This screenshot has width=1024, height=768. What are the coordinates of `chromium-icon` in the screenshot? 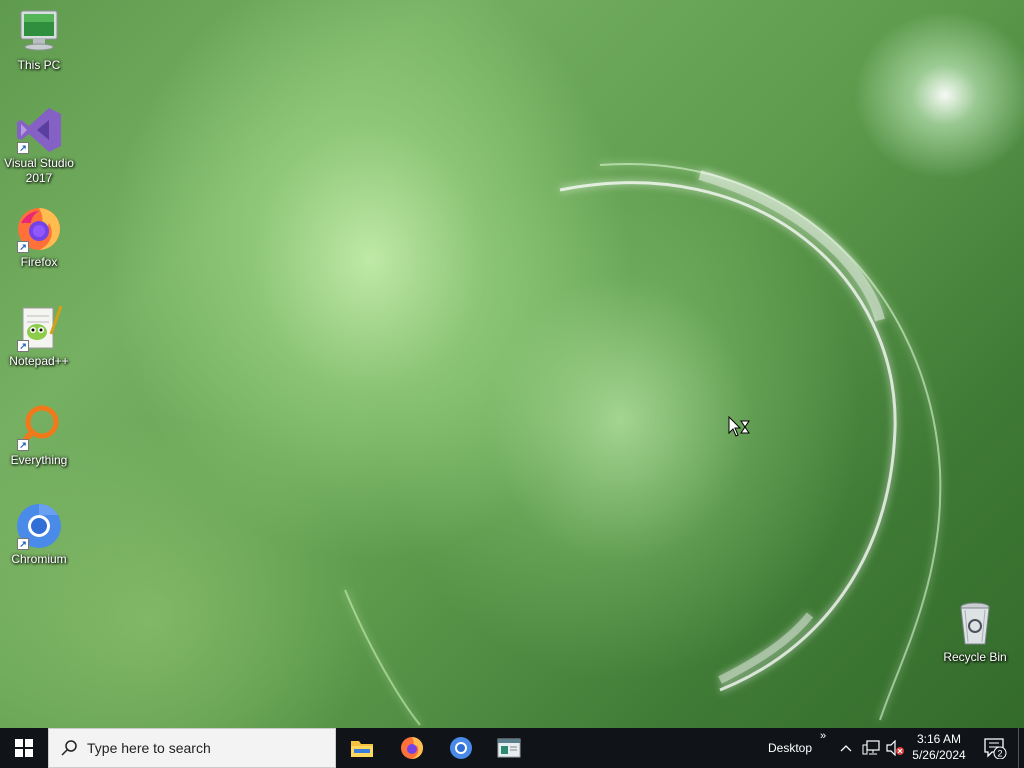 It's located at (461, 748).